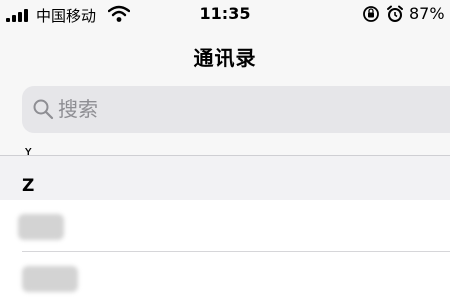 The height and width of the screenshot is (300, 450). I want to click on alarm-icon, so click(395, 13).